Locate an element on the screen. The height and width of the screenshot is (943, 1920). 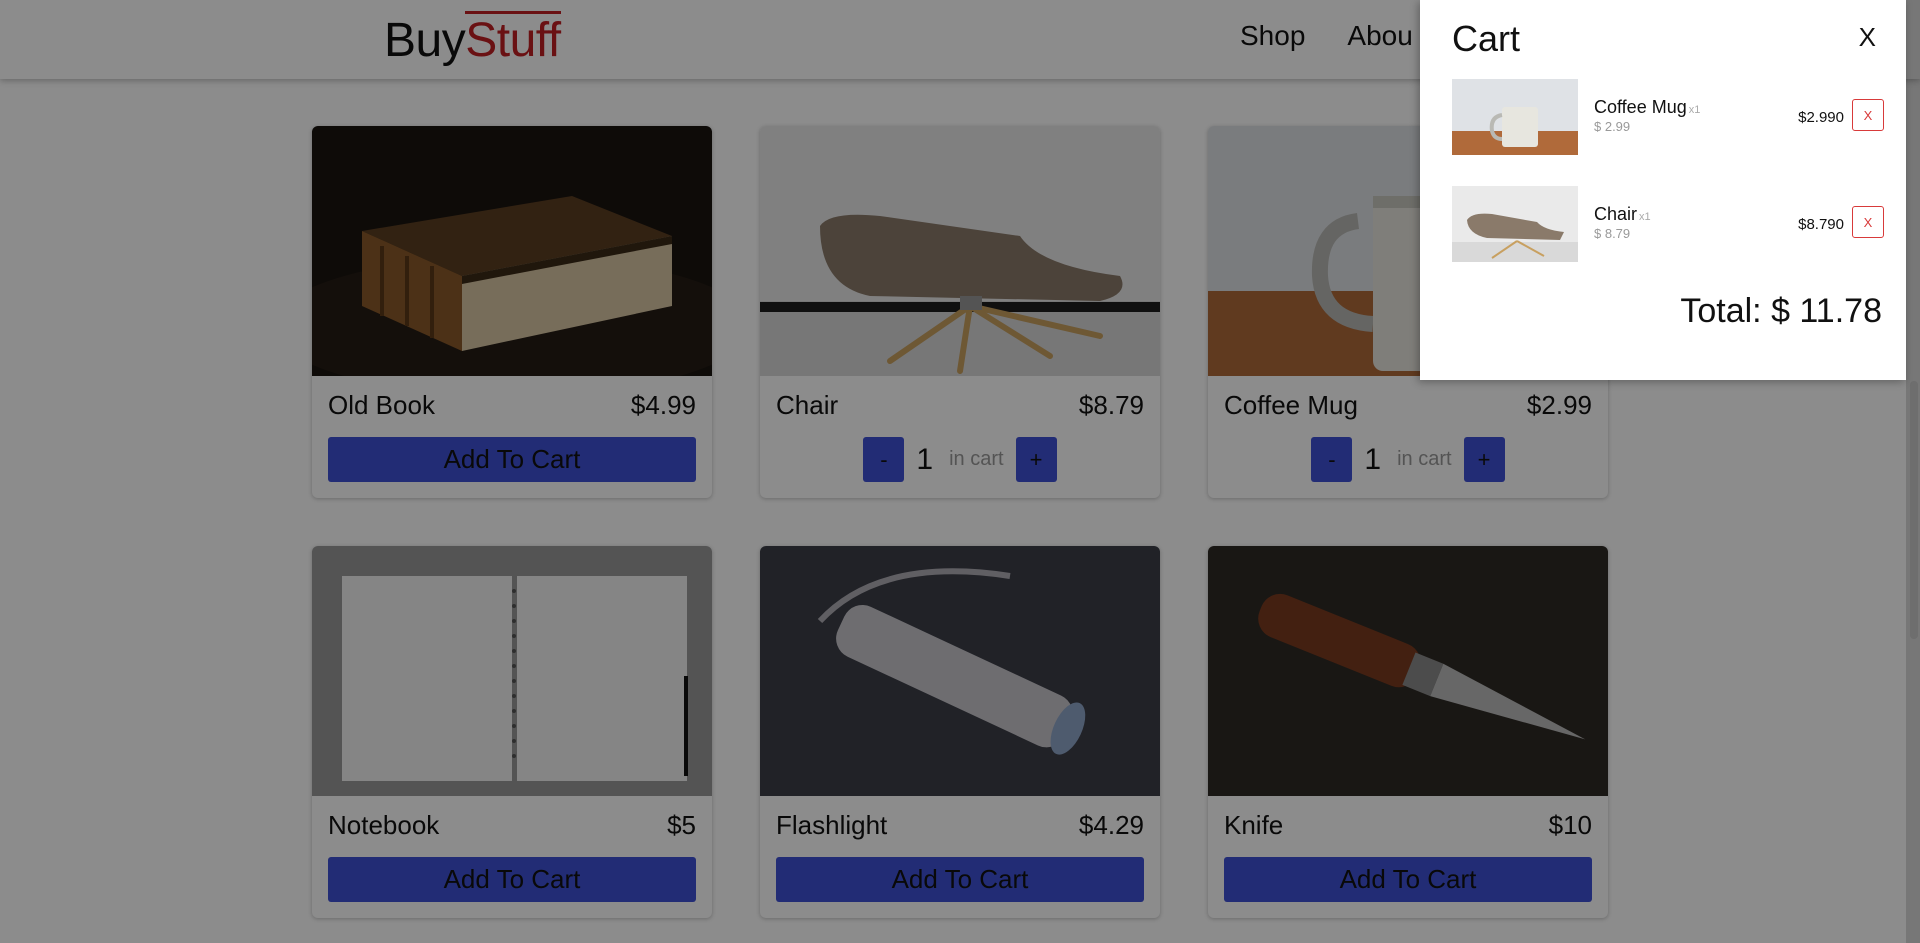
cart-item-name: Chair x1 is located at coordinates (1622, 214).